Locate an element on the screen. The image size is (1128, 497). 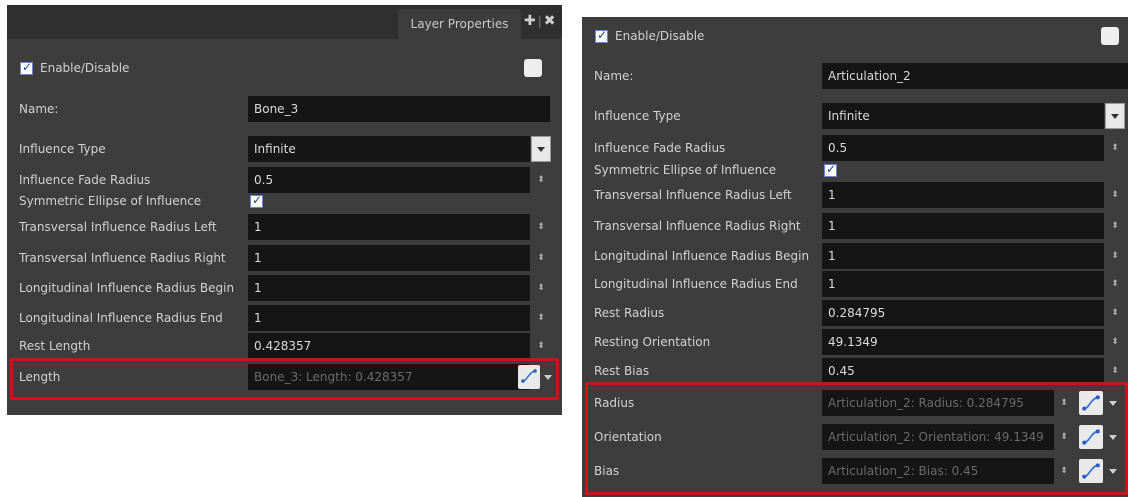
rest-length-row: Rest Length 0.428357 ⬍ is located at coordinates (284, 346).